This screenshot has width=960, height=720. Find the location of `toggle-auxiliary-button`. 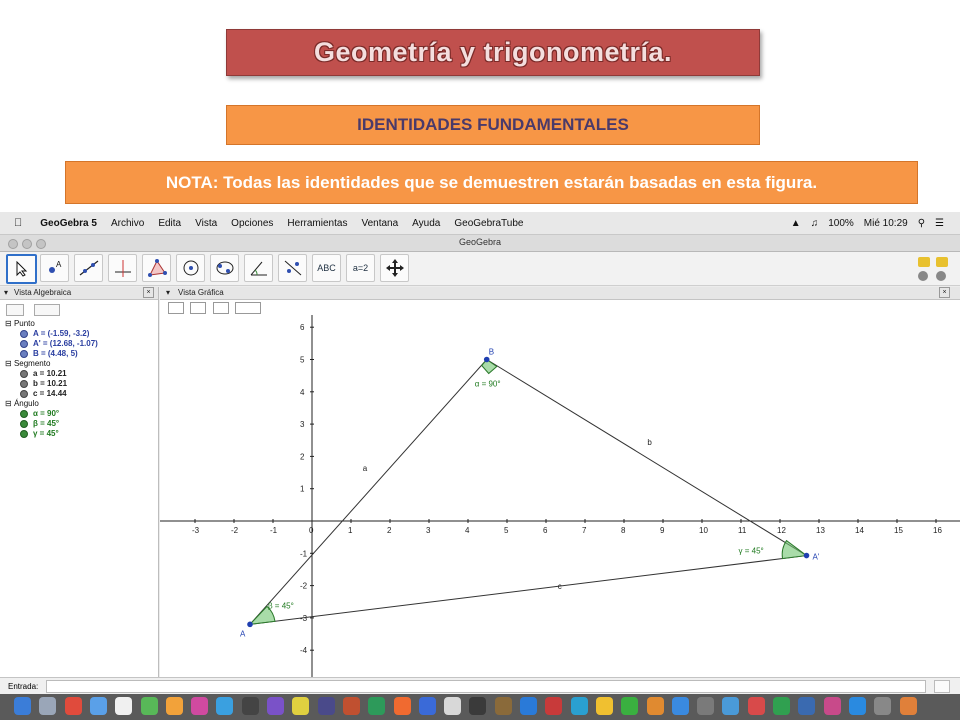

toggle-auxiliary-button is located at coordinates (15, 310).